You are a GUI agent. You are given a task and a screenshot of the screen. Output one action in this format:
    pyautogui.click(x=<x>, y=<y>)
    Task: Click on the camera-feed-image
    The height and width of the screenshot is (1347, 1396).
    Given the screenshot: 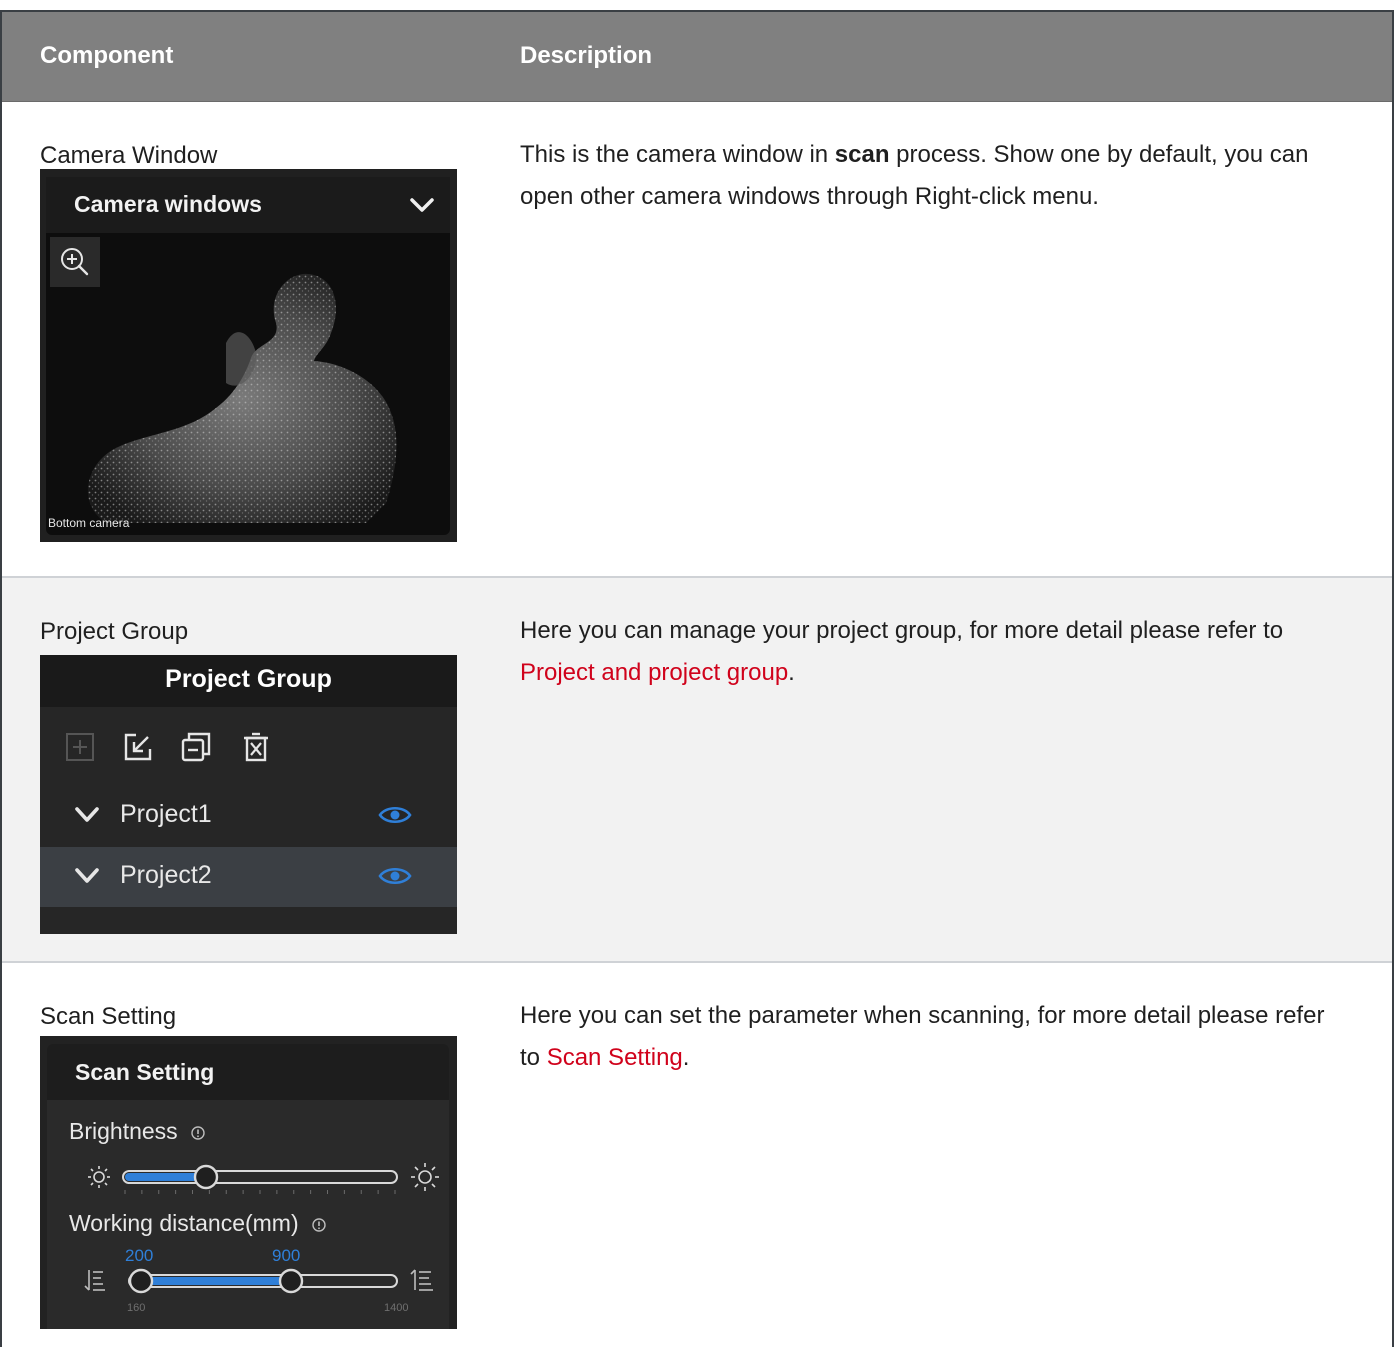 What is the action you would take?
    pyautogui.click(x=242, y=398)
    